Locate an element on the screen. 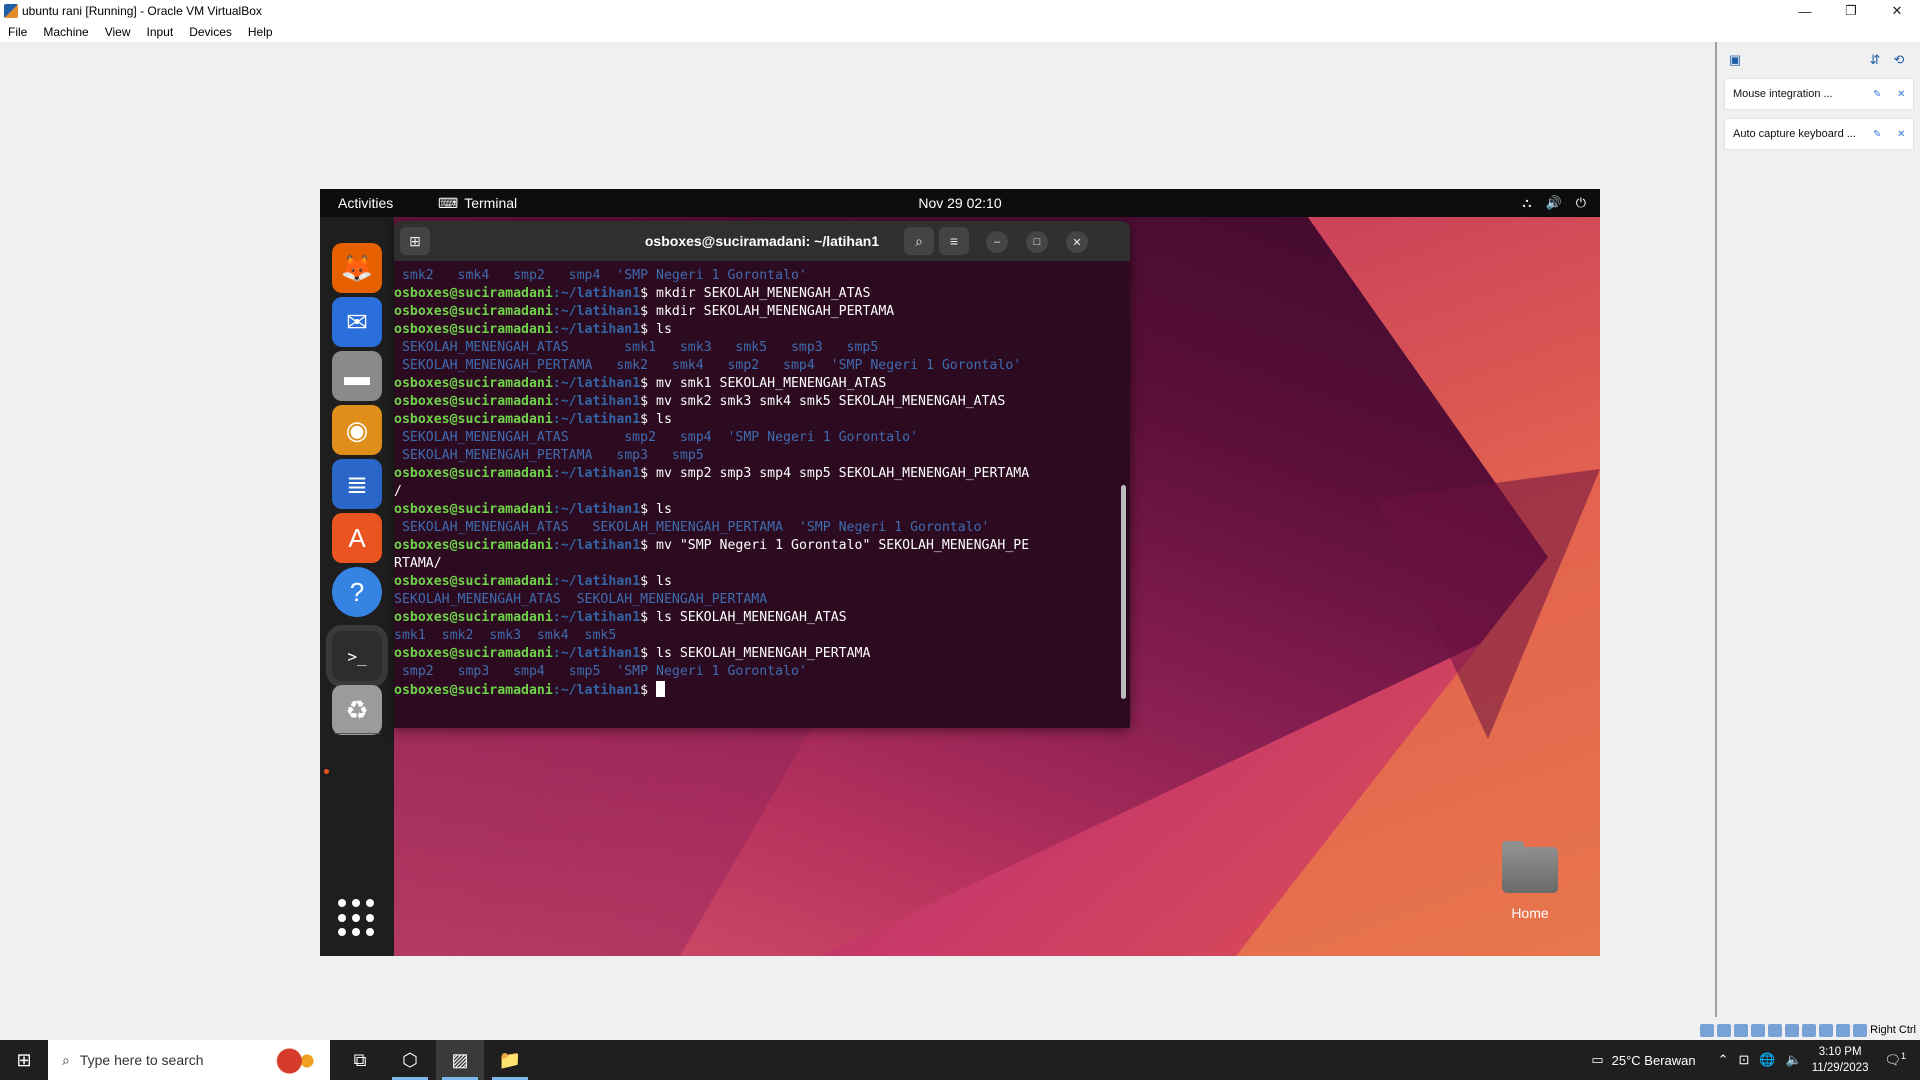 The image size is (1920, 1080). toggle-panel-icon: ⇵ is located at coordinates (1875, 60).